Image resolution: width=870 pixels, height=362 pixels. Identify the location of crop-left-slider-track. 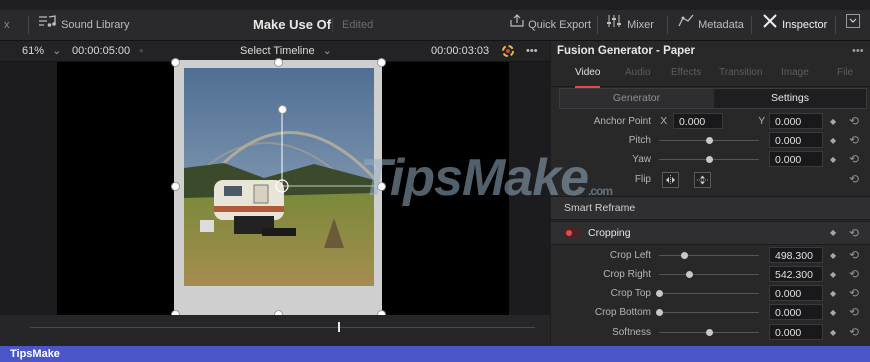
(709, 255).